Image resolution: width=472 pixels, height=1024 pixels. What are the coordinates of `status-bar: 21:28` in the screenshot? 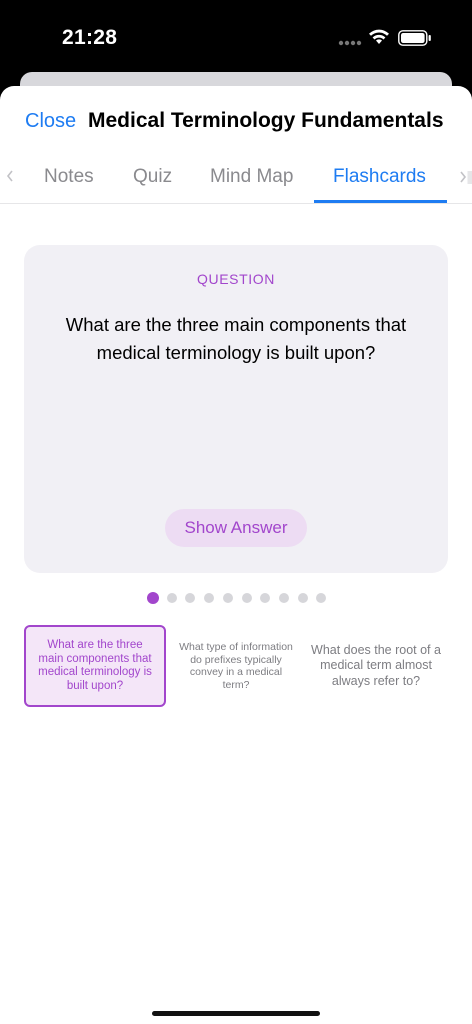 It's located at (236, 35).